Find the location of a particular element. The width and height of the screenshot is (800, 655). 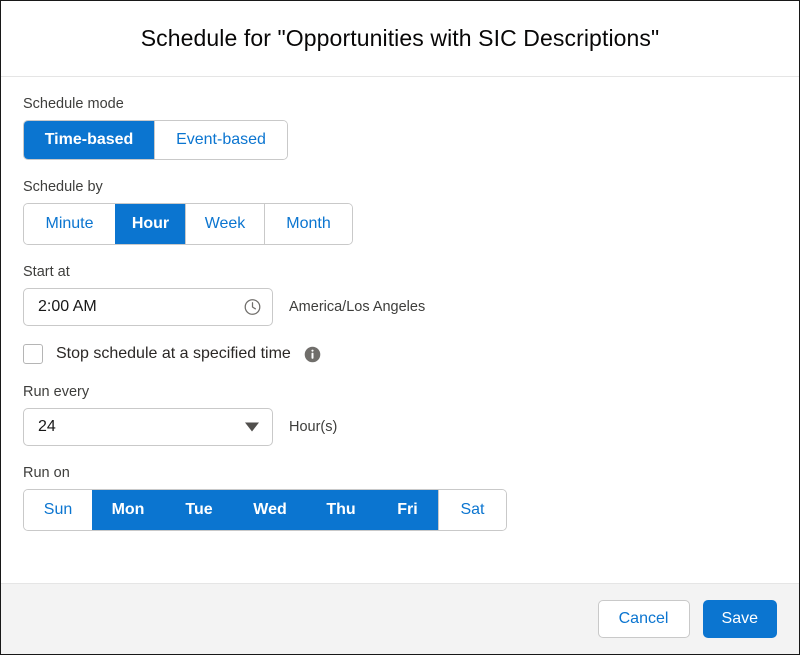

start-at-input-wrap is located at coordinates (148, 307).